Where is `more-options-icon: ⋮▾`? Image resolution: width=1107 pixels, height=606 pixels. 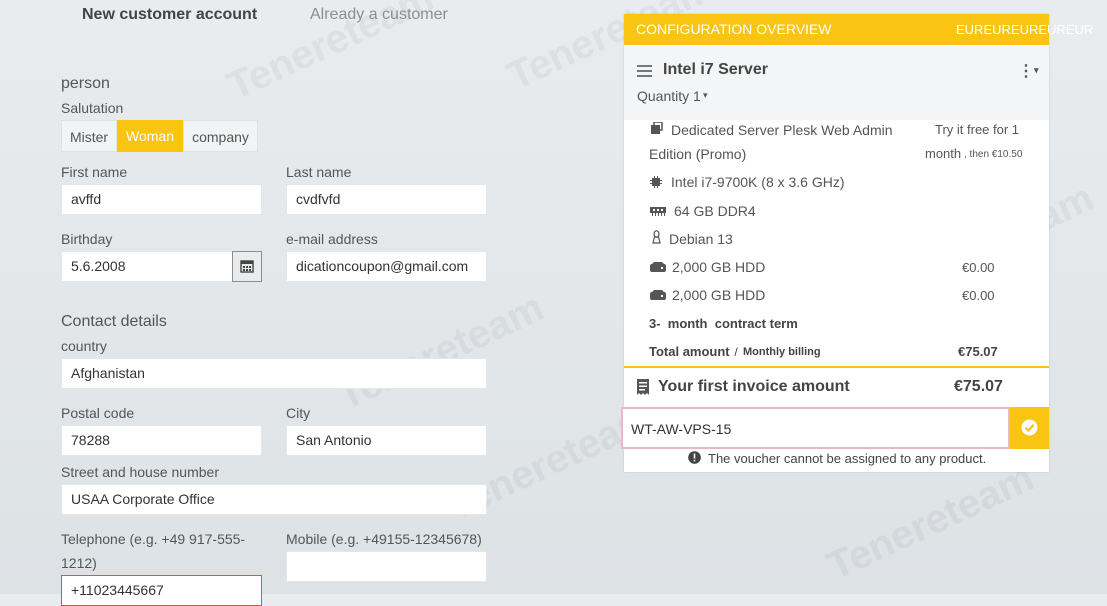 more-options-icon: ⋮▾ is located at coordinates (1028, 71).